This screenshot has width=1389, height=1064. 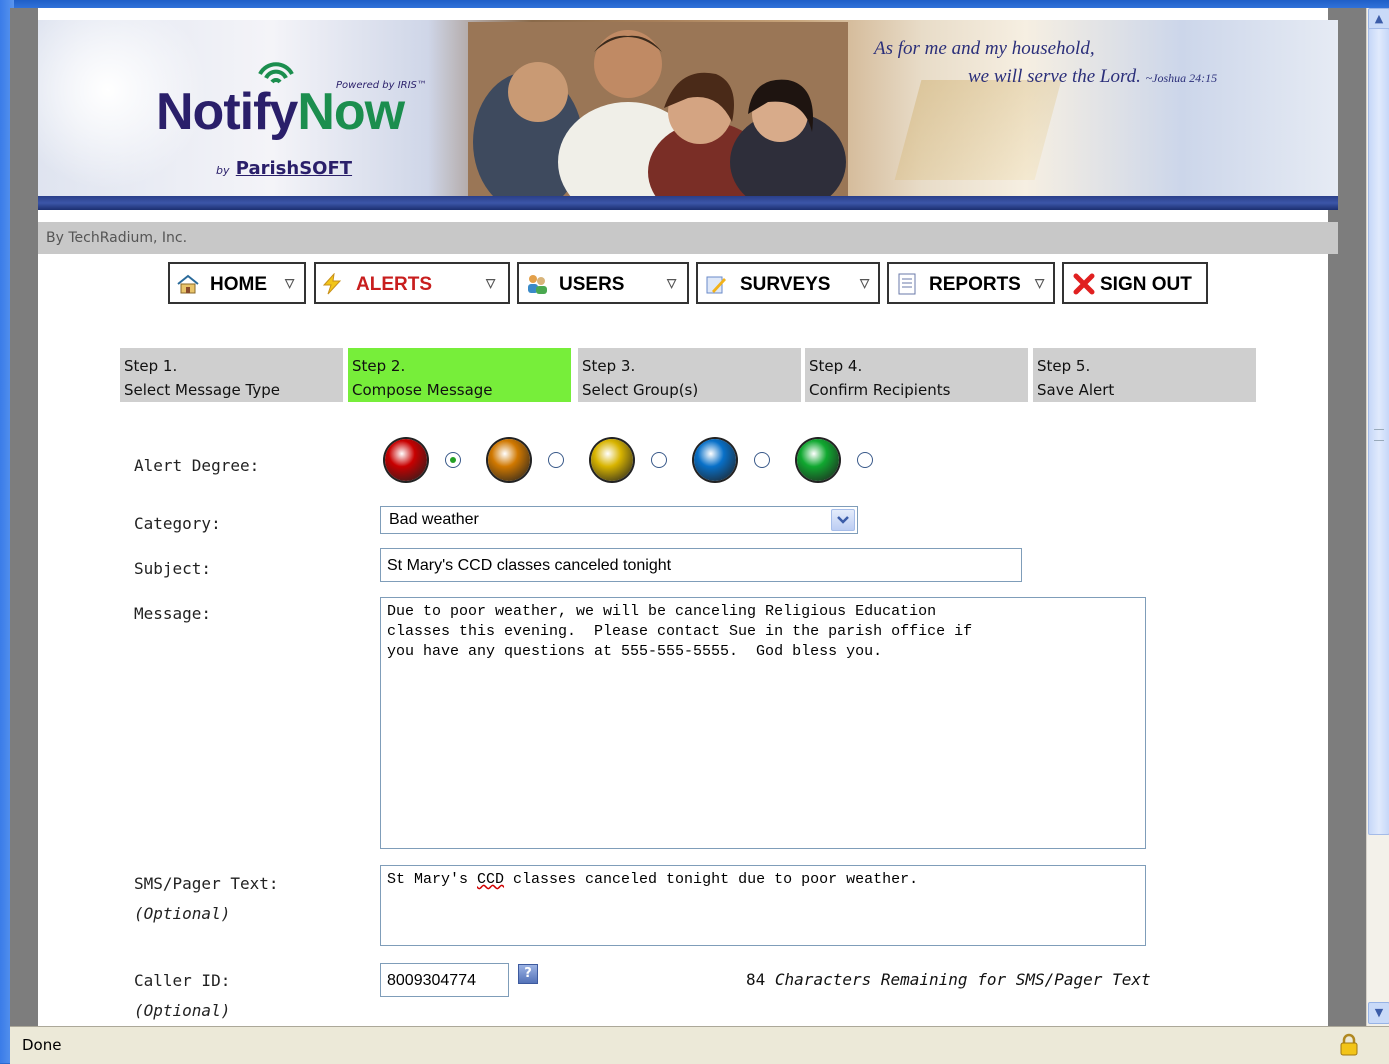 I want to click on message-label: Message:, so click(x=173, y=613).